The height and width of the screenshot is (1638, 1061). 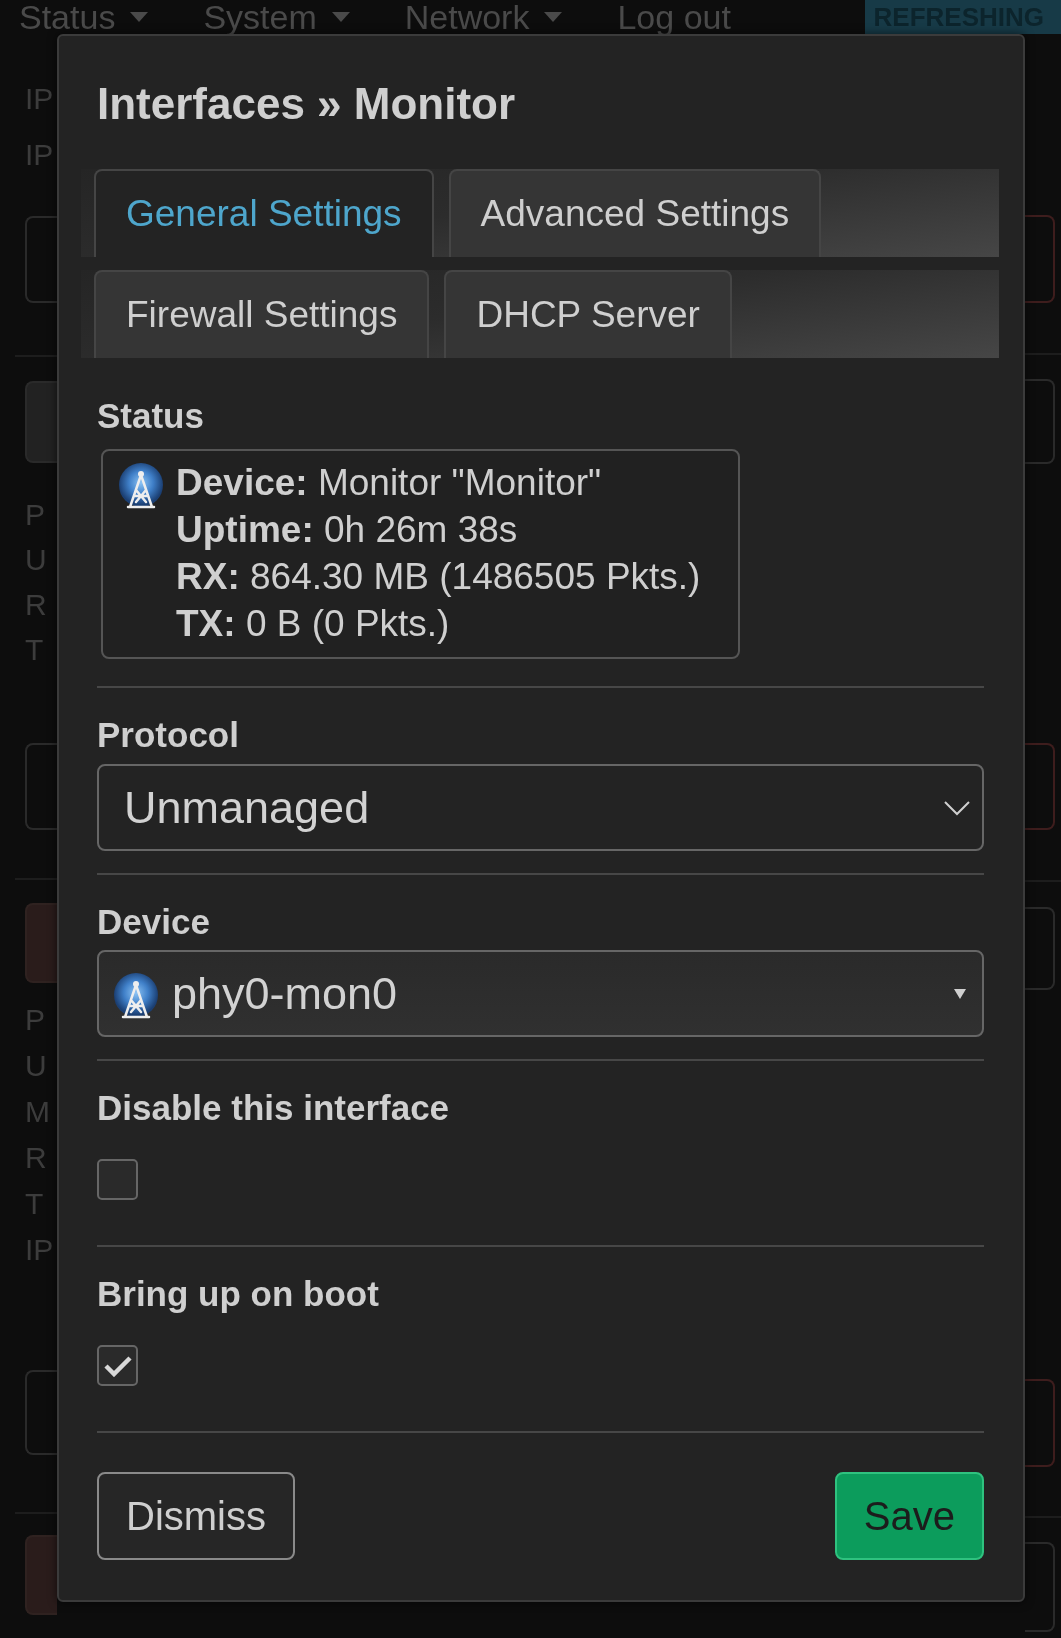 I want to click on field-label: Disable this interface, so click(x=274, y=1108).